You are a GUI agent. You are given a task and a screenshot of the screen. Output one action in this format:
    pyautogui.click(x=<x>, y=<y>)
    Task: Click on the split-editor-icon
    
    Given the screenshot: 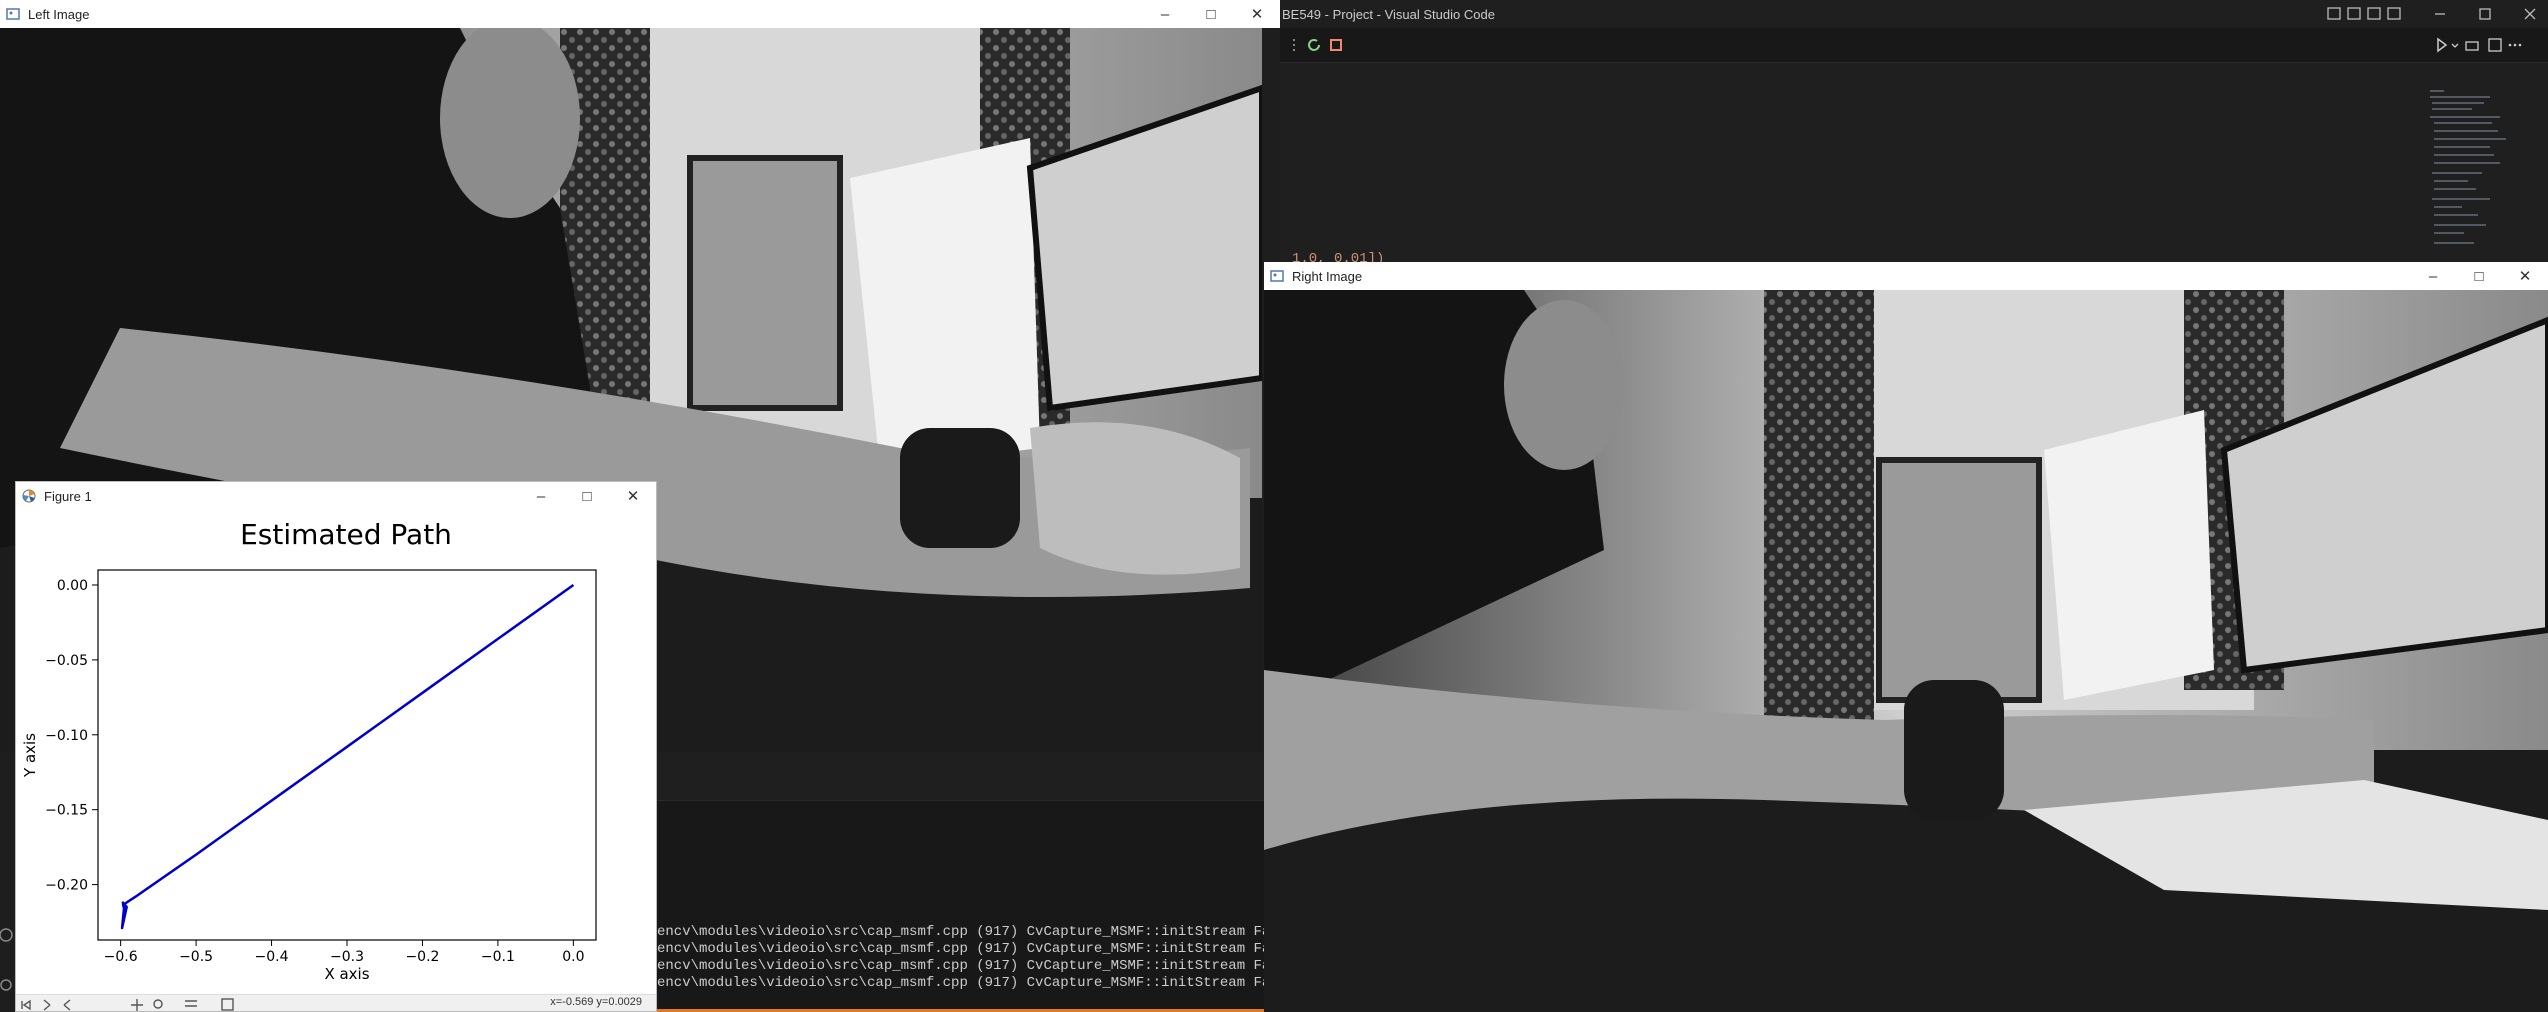 What is the action you would take?
    pyautogui.click(x=2495, y=45)
    